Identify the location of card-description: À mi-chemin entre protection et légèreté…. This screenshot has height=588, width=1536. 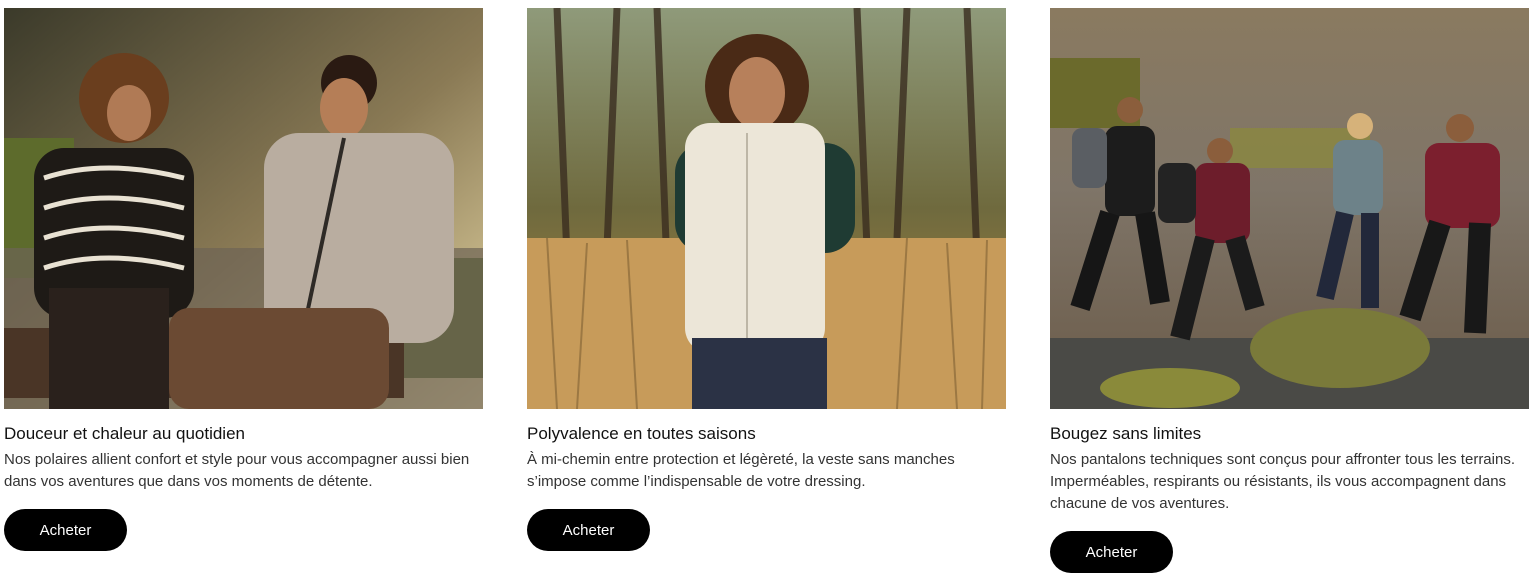
(741, 470).